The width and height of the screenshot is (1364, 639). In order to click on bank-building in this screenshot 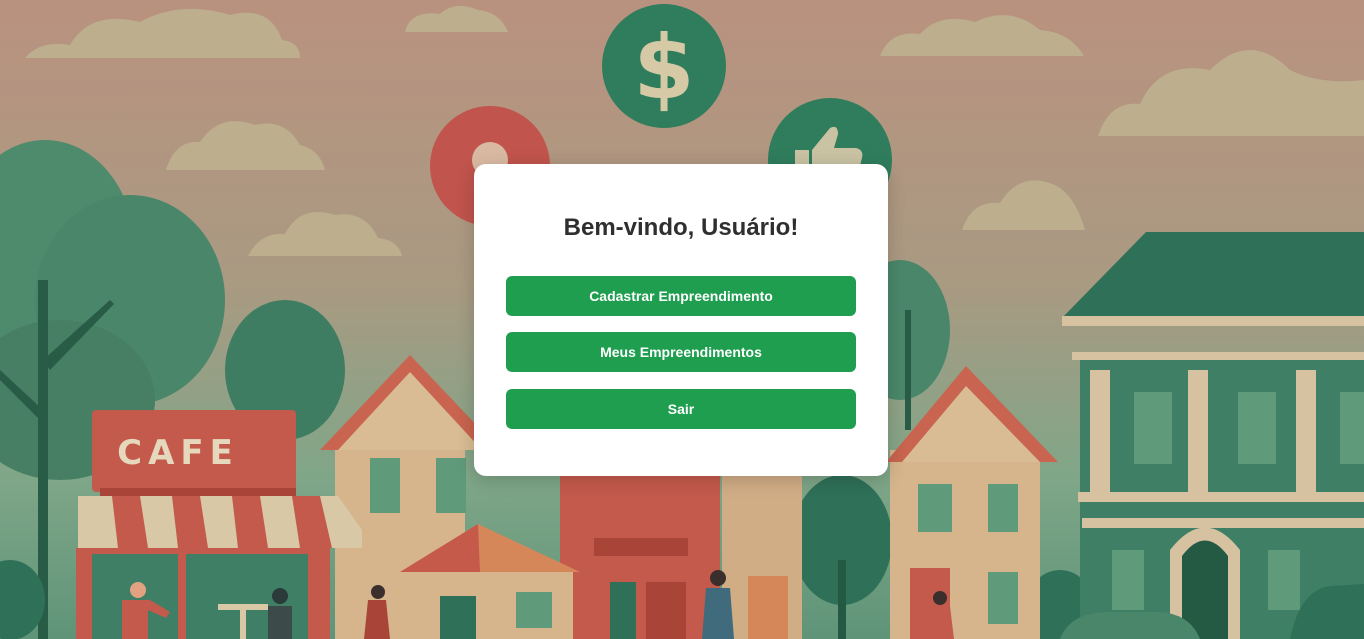, I will do `click(1212, 435)`.